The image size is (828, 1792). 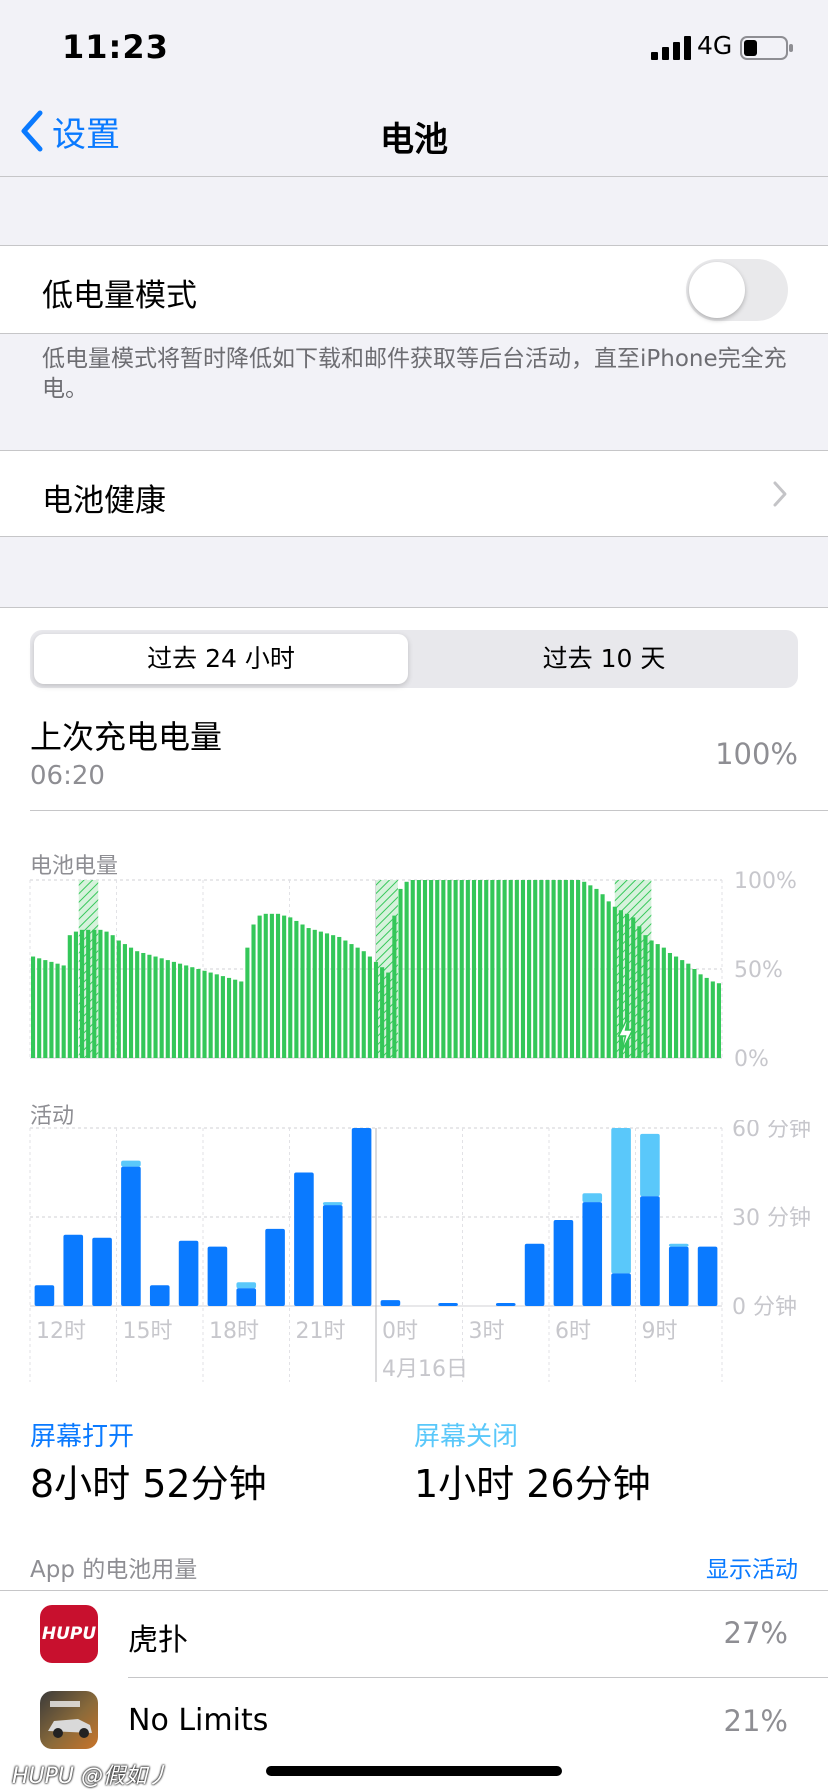 What do you see at coordinates (771, 1131) in the screenshot?
I see `y-tick-label: 60 分钟` at bounding box center [771, 1131].